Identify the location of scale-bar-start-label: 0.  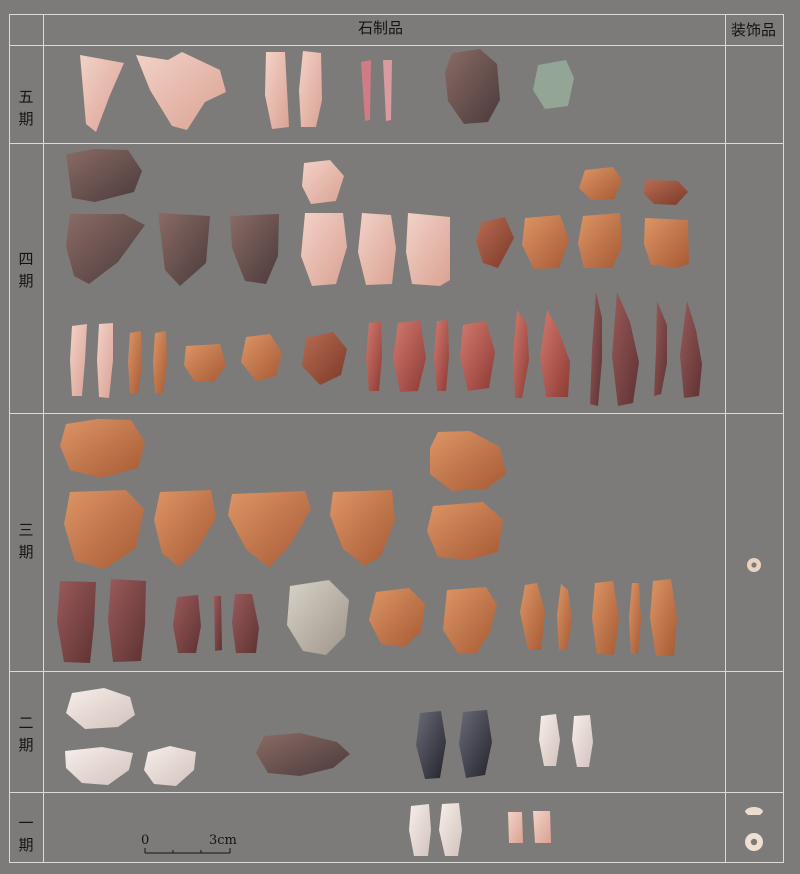
(145, 840).